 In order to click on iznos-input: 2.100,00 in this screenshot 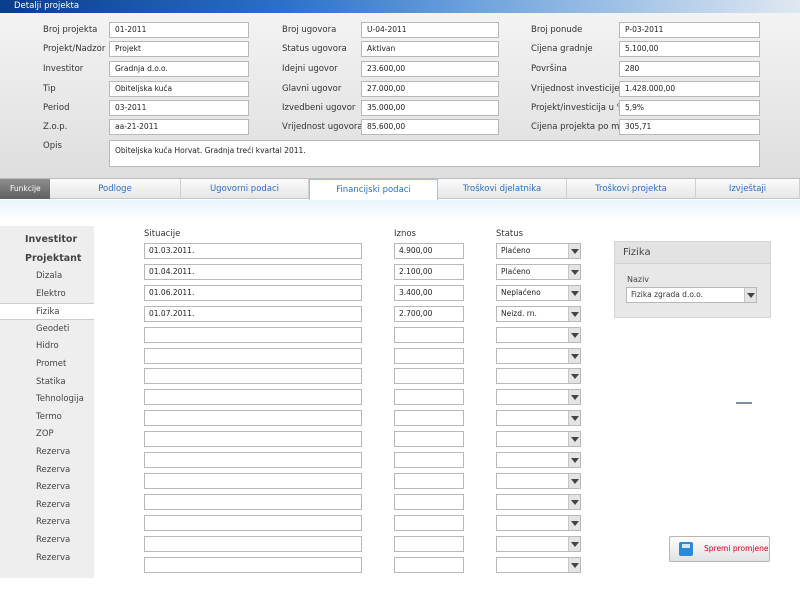, I will do `click(429, 271)`.